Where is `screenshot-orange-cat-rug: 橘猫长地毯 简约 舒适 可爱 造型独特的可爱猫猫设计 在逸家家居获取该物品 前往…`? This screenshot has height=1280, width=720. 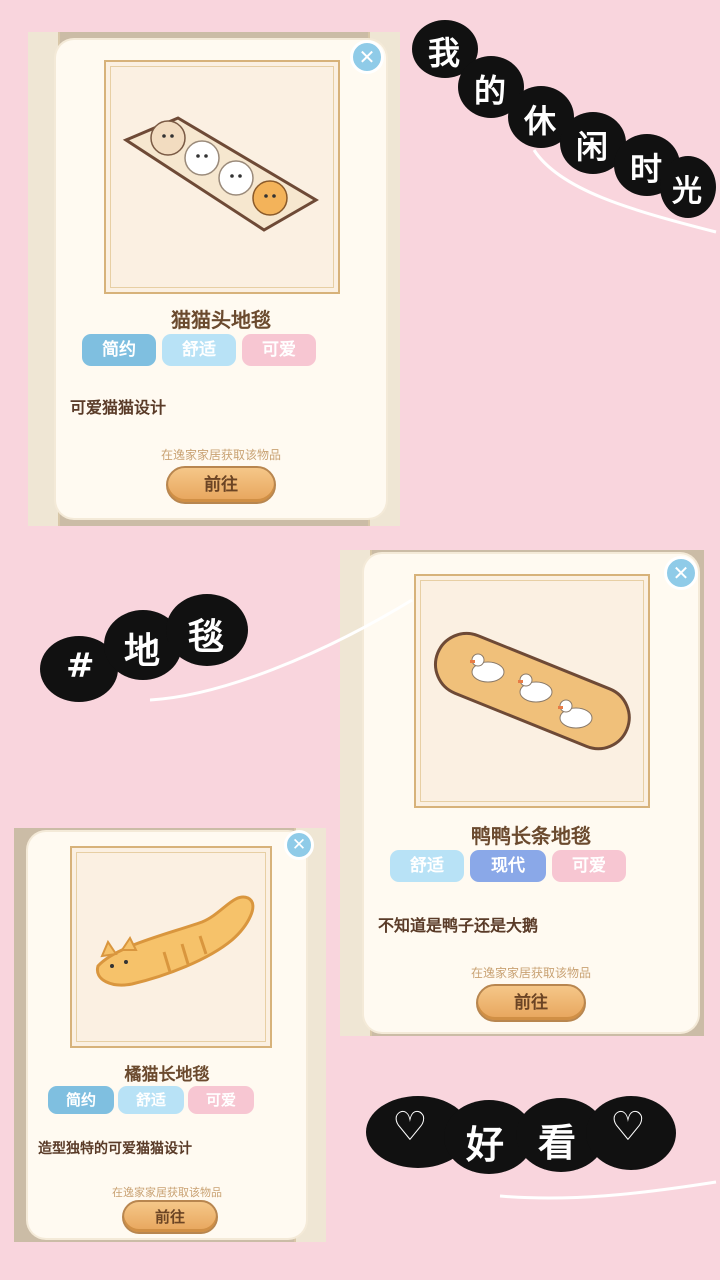 screenshot-orange-cat-rug: 橘猫长地毯 简约 舒适 可爱 造型独特的可爱猫猫设计 在逸家家居获取该物品 前往… is located at coordinates (170, 1035).